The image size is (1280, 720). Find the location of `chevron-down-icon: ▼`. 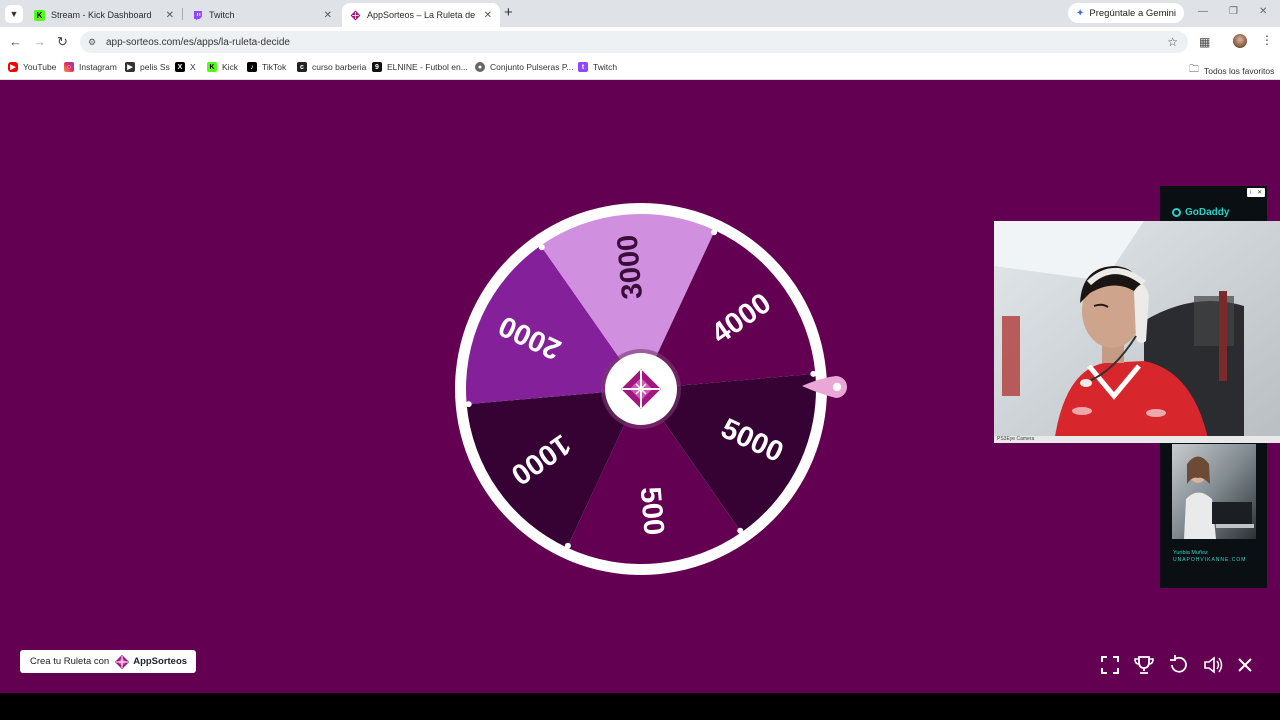

chevron-down-icon: ▼ is located at coordinates (14, 14).